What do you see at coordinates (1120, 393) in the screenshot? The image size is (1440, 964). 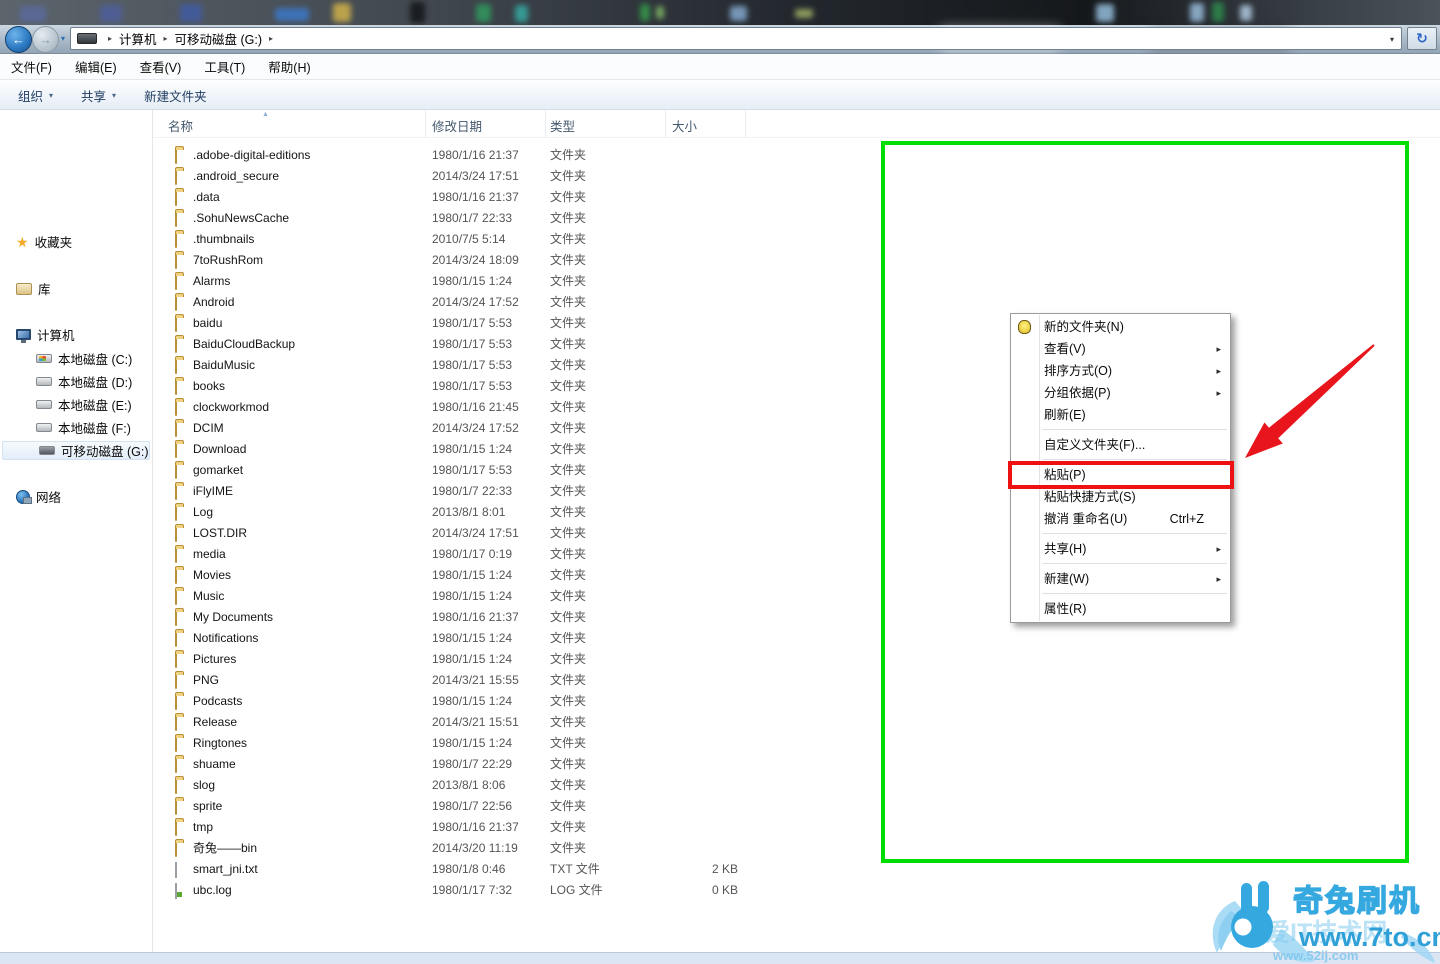 I see `context-menu-item-group-by: 分组依据(P) ▸` at bounding box center [1120, 393].